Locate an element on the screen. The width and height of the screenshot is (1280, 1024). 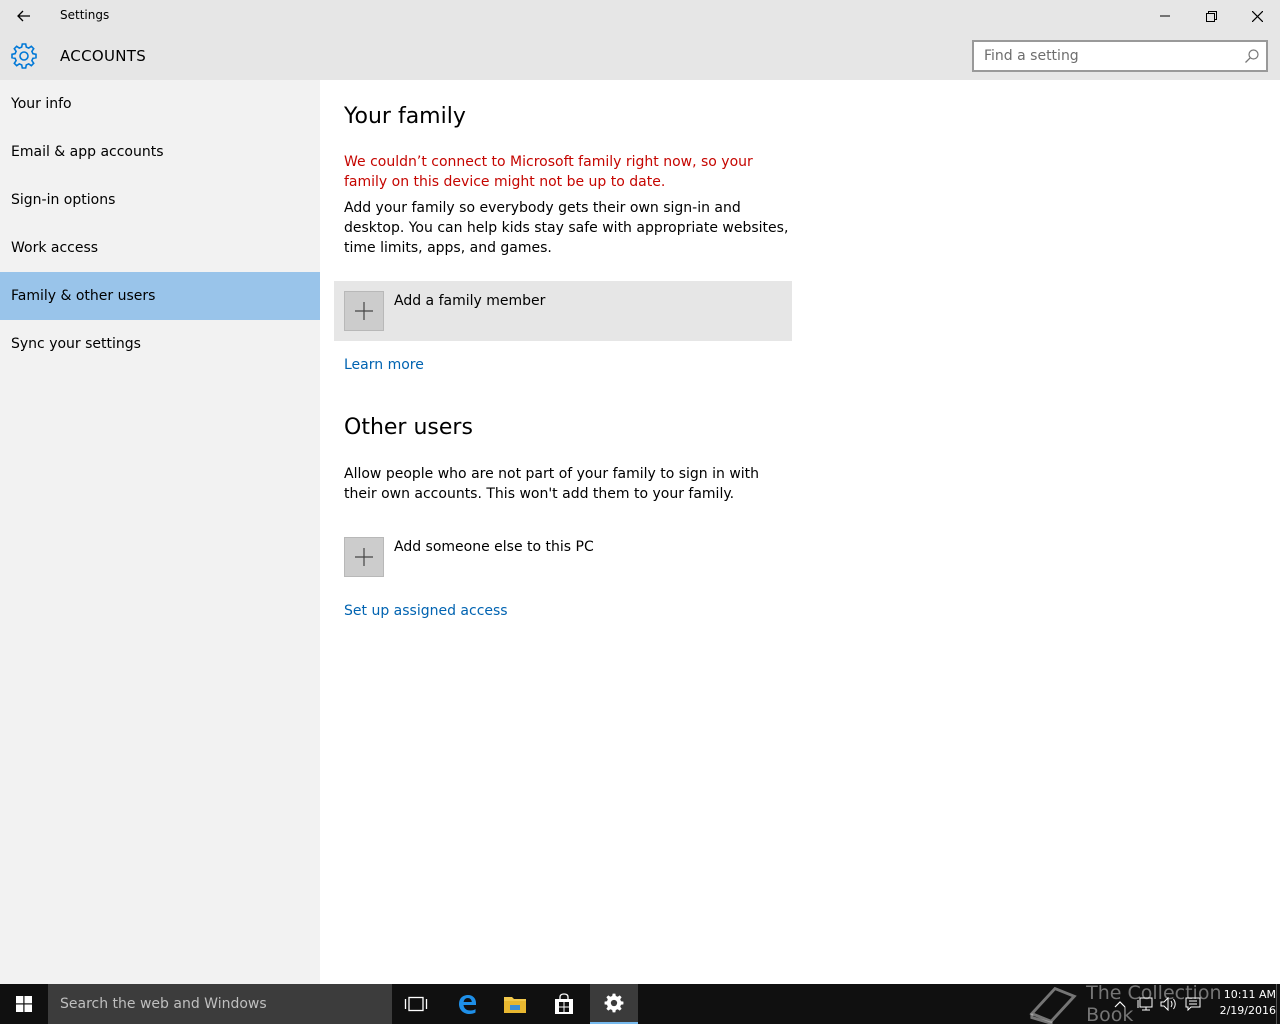
show-hidden-icons-button is located at coordinates (1120, 1004).